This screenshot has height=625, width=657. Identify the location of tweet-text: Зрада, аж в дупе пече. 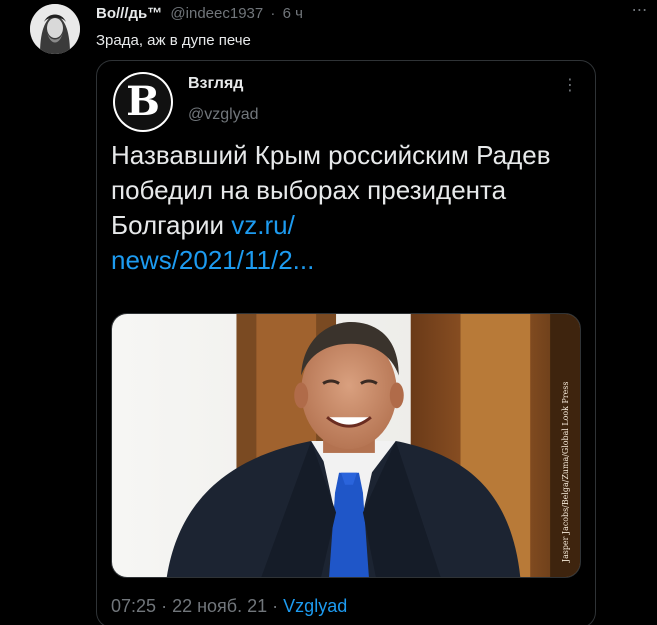
(173, 40).